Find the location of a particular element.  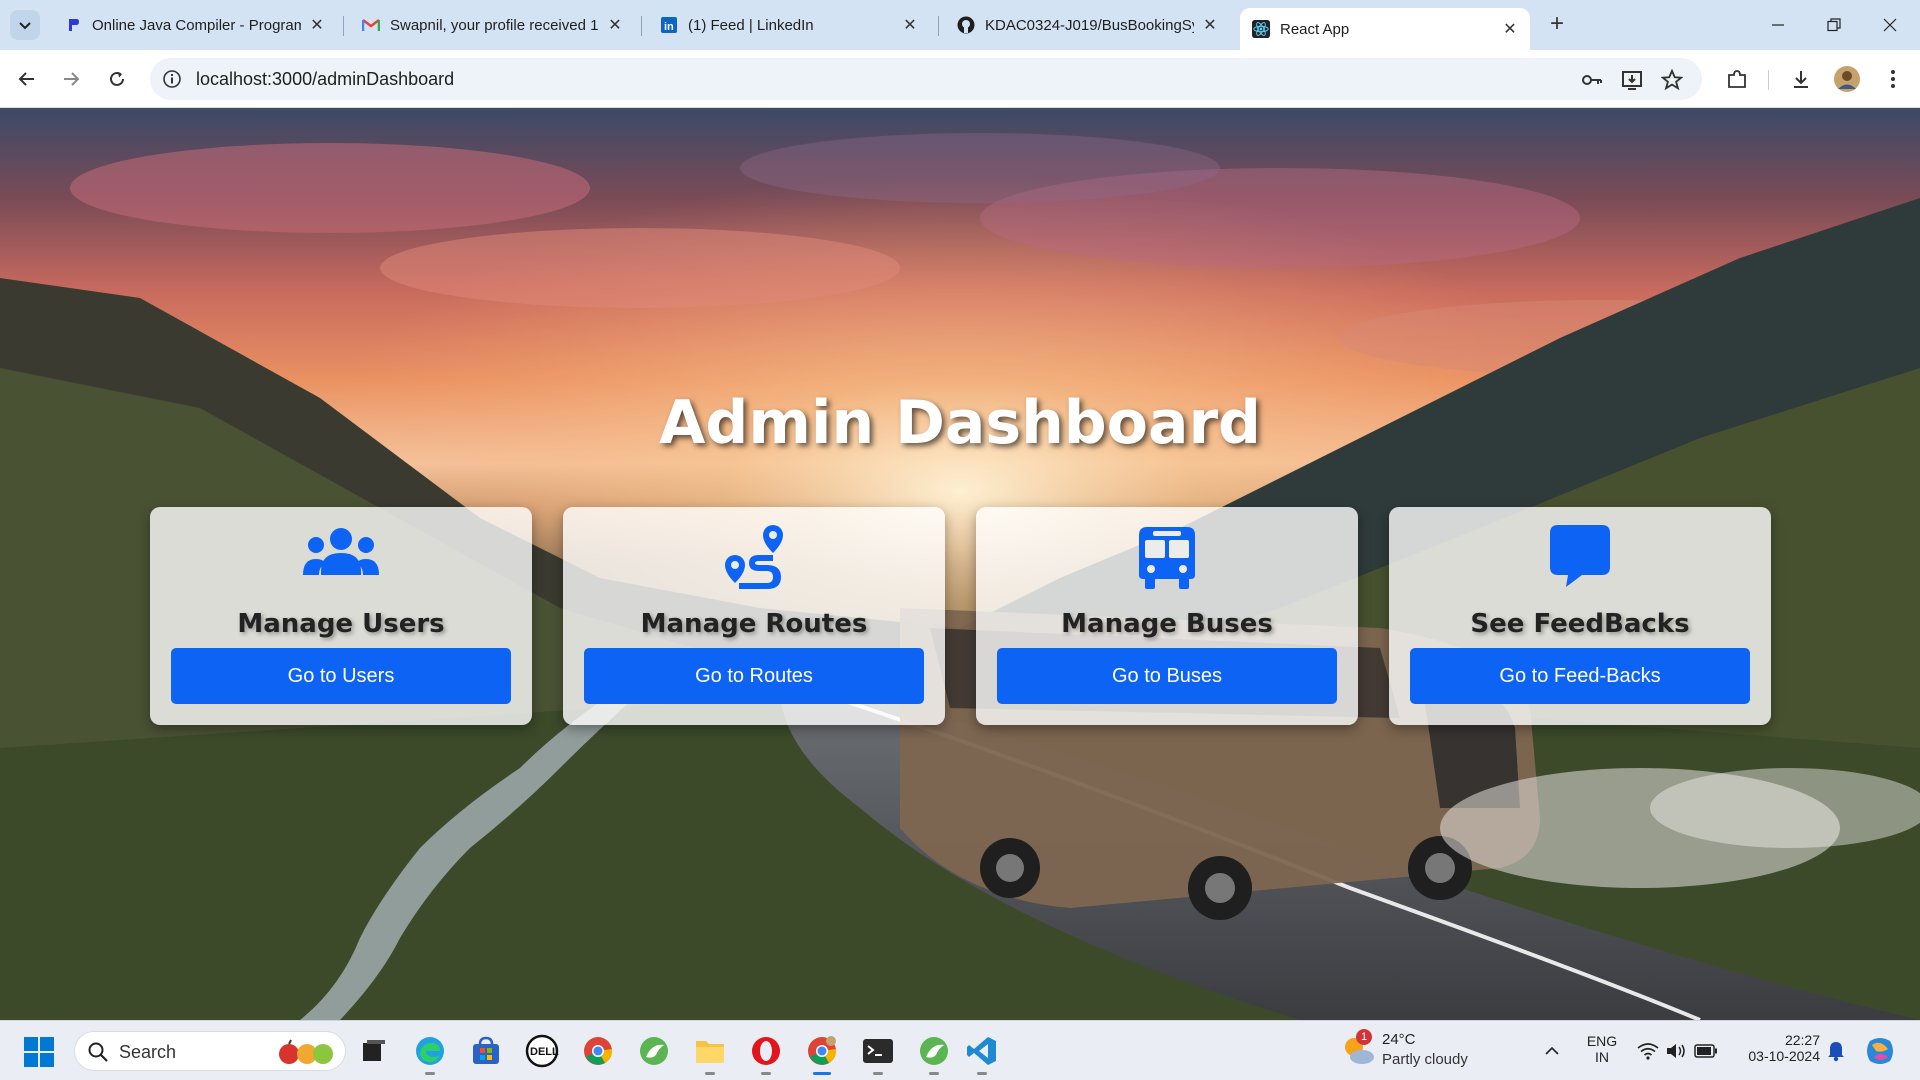

language-indicator: ENG IN is located at coordinates (1602, 1049).